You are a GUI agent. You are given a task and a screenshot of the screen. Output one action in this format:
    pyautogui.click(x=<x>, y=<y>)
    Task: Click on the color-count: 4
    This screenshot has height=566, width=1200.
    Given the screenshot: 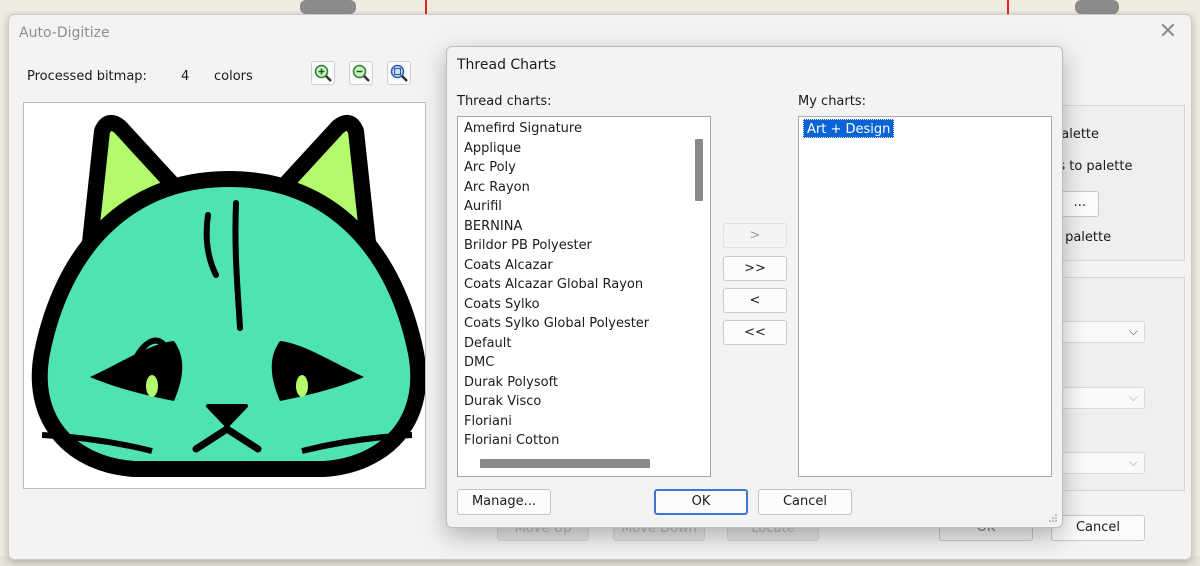 What is the action you would take?
    pyautogui.click(x=185, y=76)
    